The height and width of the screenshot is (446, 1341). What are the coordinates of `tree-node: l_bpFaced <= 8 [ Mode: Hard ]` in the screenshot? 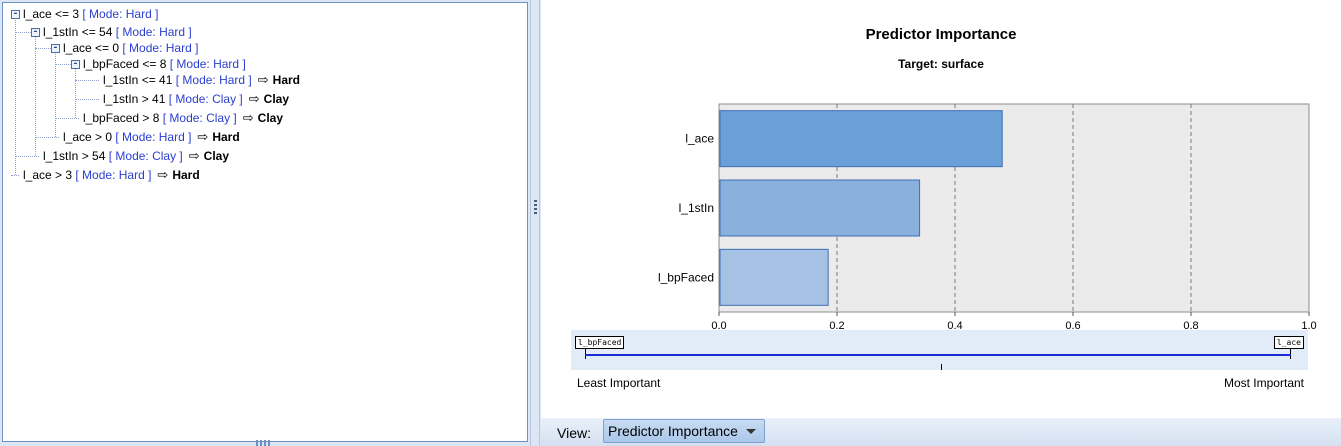 It's located at (164, 64).